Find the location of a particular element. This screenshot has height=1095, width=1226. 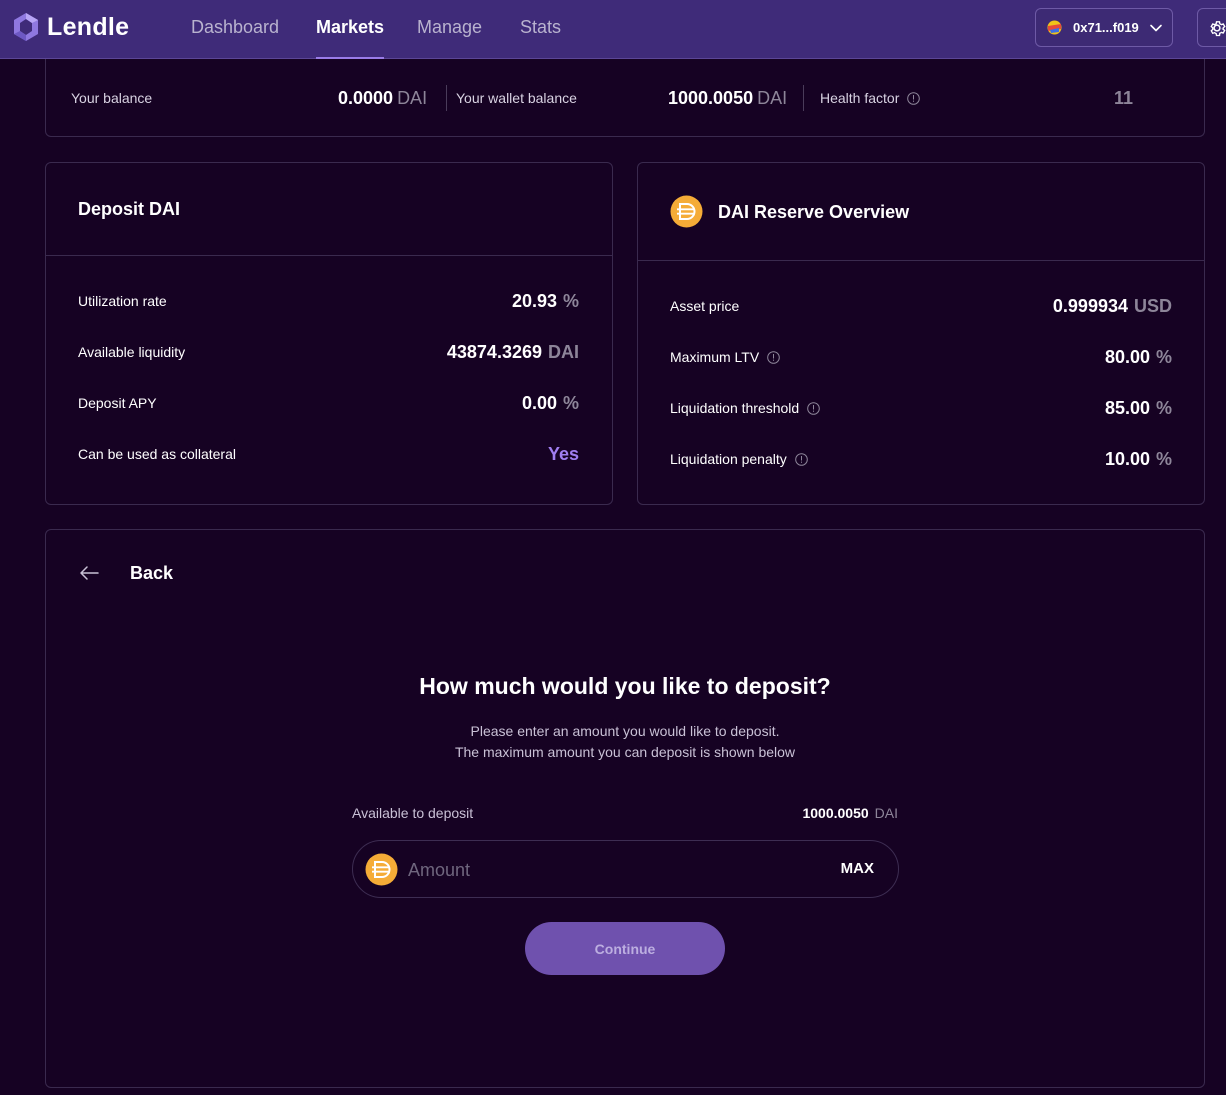

your-balance-label: Your balance is located at coordinates (112, 98).